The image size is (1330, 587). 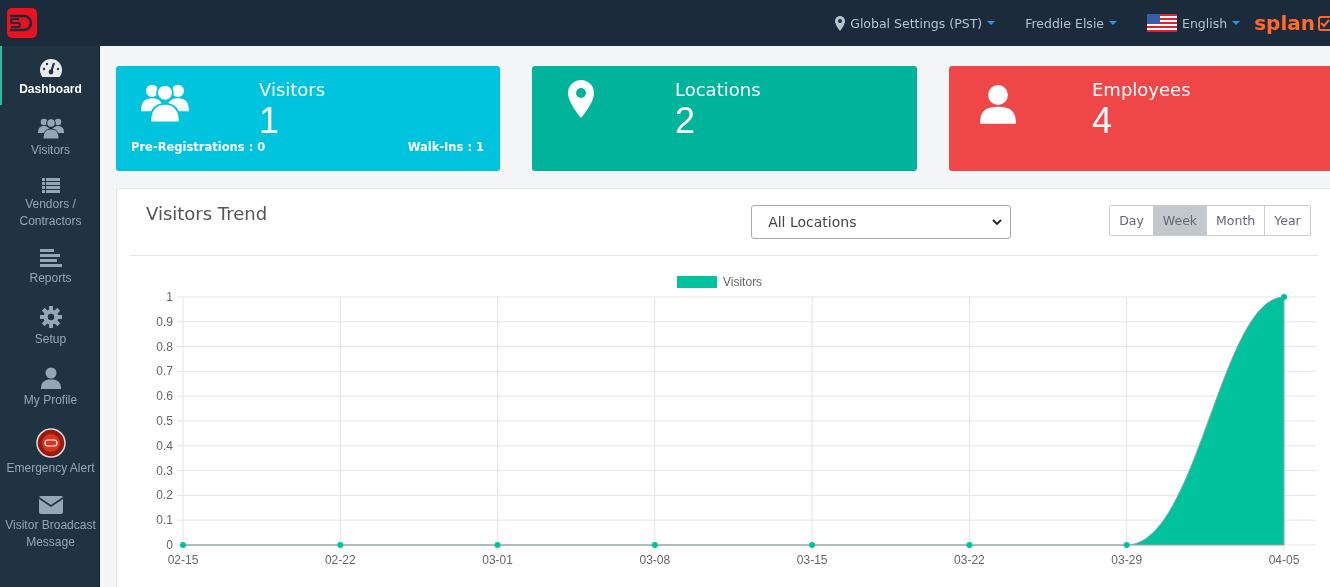 What do you see at coordinates (340, 560) in the screenshot?
I see `axis-tick-label: 02-22` at bounding box center [340, 560].